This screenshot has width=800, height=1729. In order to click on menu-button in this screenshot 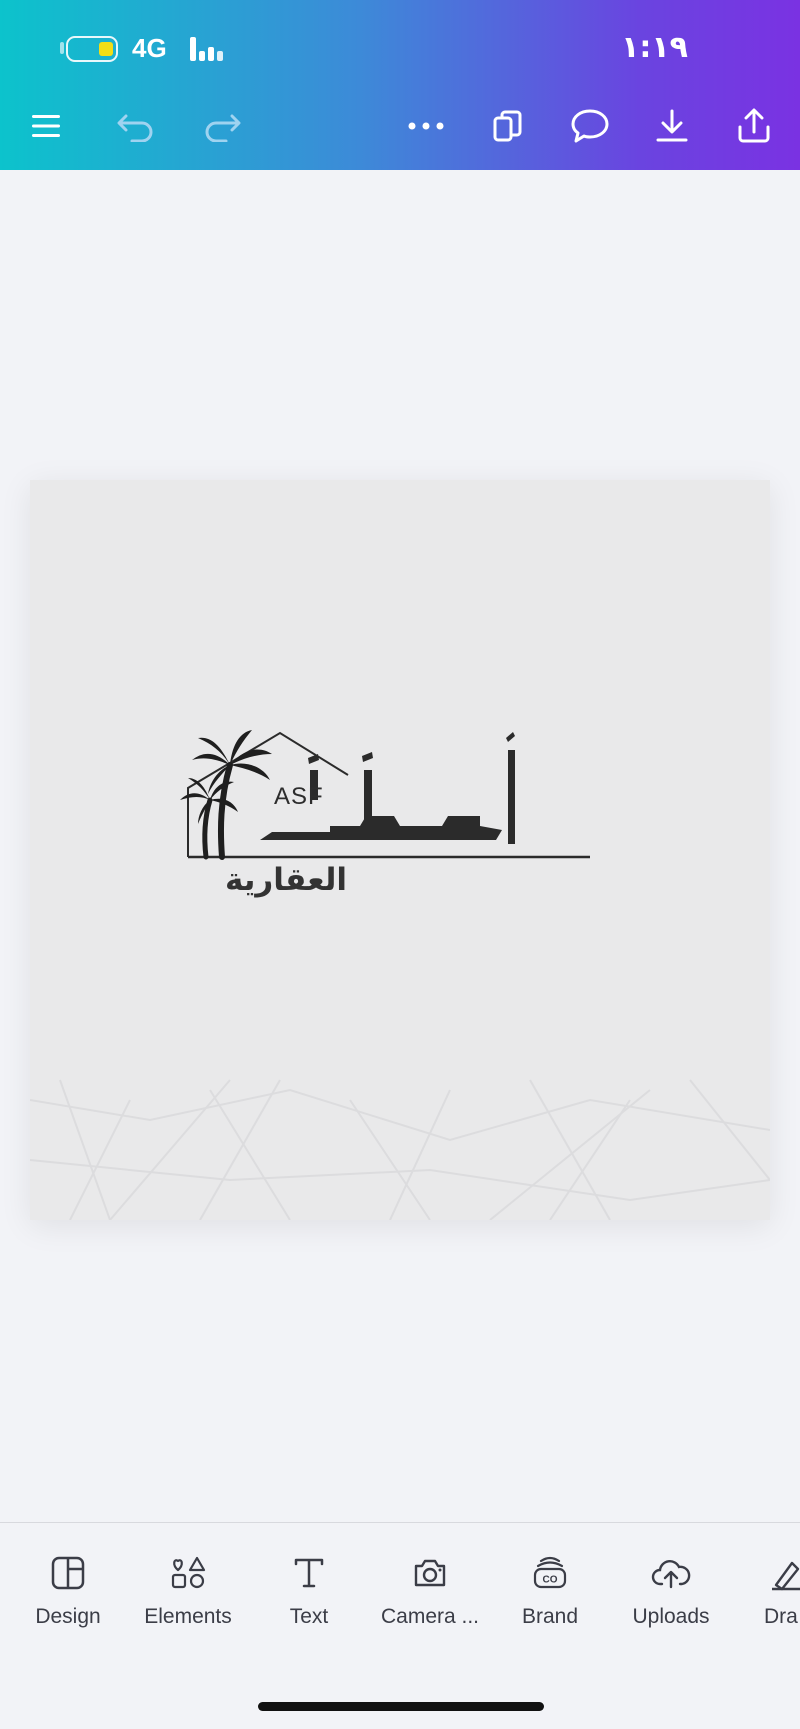, I will do `click(46, 126)`.